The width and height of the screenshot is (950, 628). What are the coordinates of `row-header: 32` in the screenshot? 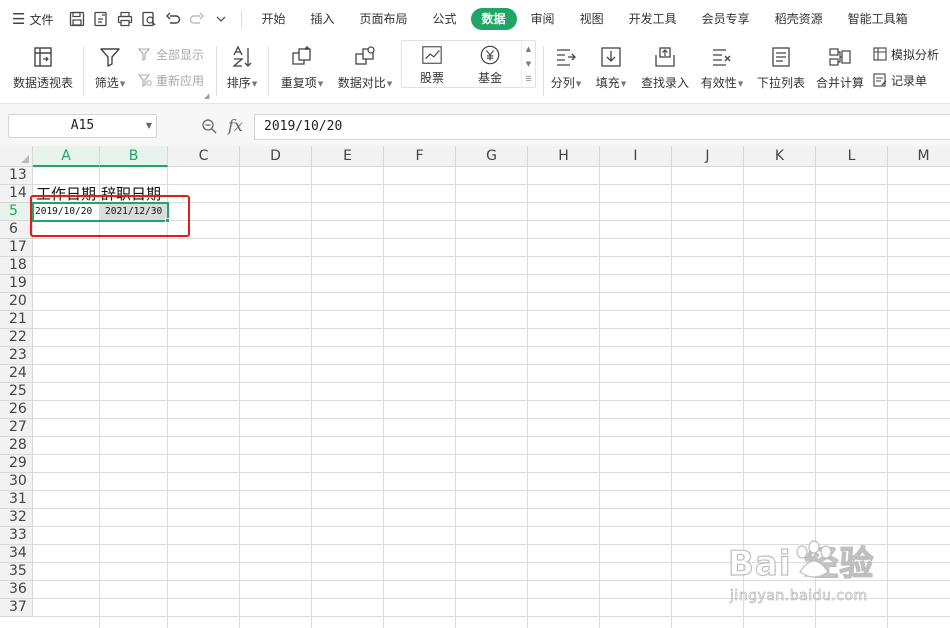 It's located at (16, 518).